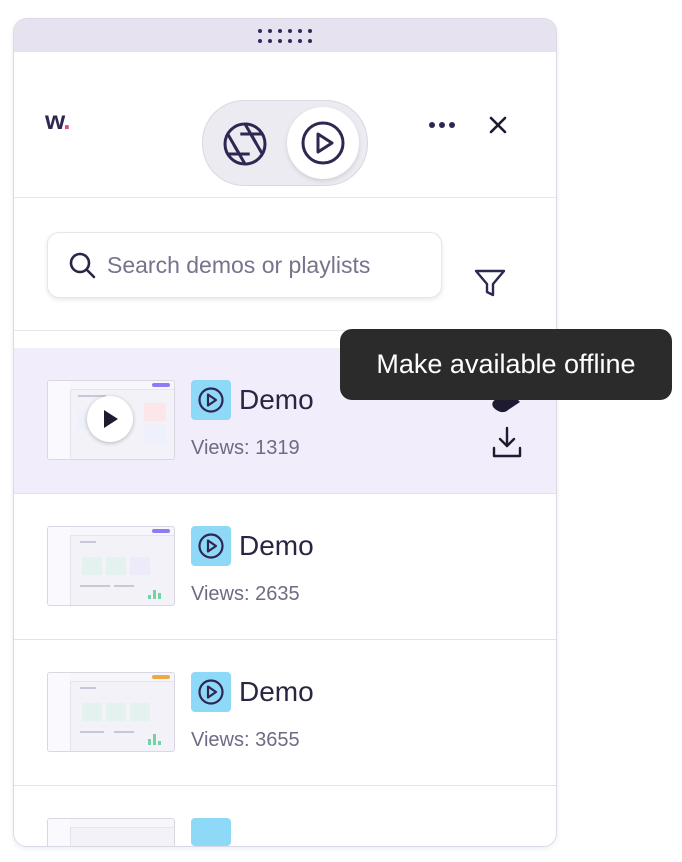 This screenshot has height=862, width=682. I want to click on play-thumbnail-button, so click(110, 419).